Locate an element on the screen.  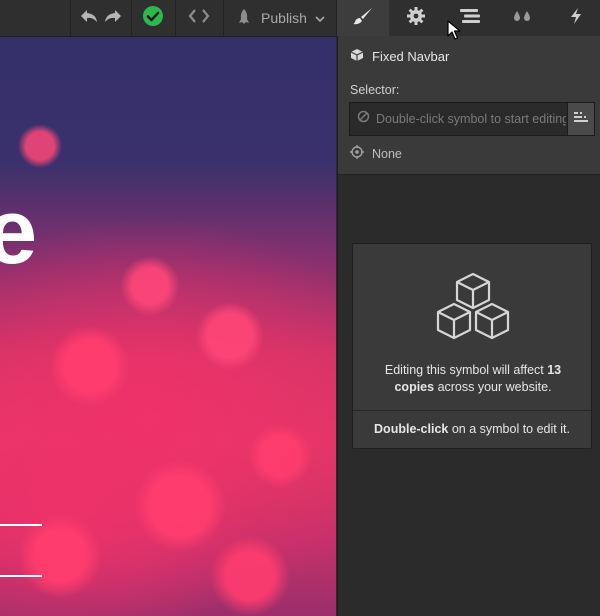
settings-tab is located at coordinates (416, 18).